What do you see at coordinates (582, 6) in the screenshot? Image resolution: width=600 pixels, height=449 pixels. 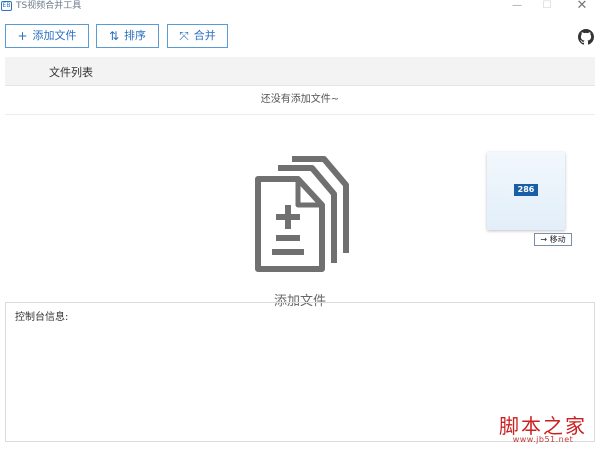 I see `close-button: ✕` at bounding box center [582, 6].